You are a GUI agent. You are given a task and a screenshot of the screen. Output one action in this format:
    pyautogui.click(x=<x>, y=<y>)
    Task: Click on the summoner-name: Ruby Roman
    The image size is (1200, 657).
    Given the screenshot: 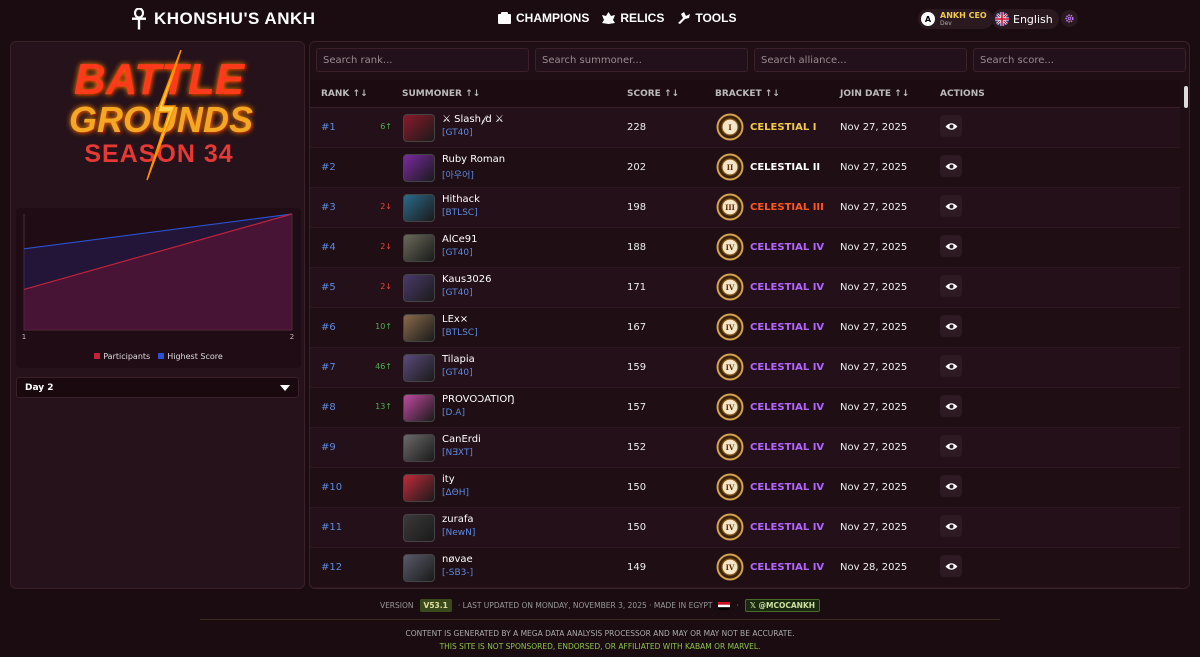 What is the action you would take?
    pyautogui.click(x=473, y=159)
    